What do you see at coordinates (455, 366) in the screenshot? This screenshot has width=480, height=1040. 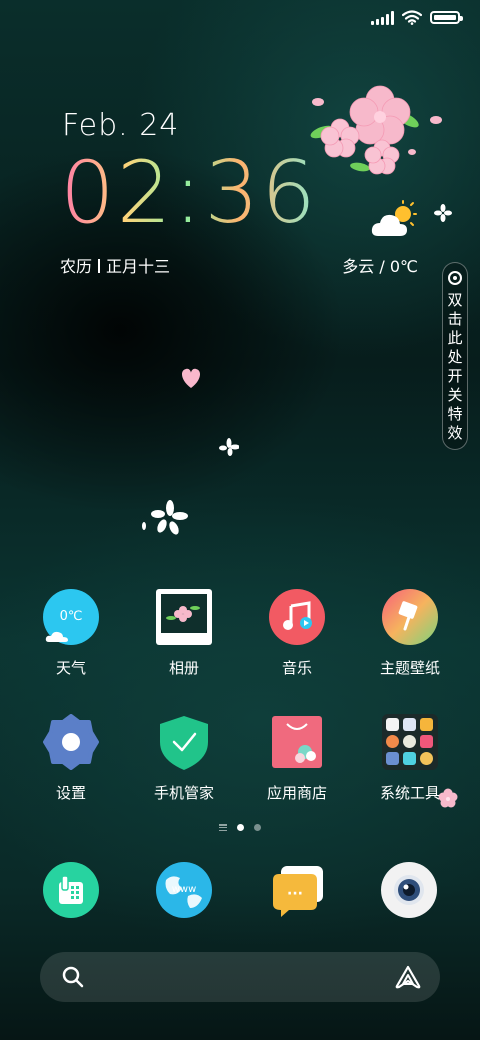 I see `effect-toggle-label: 双击此处开关特效` at bounding box center [455, 366].